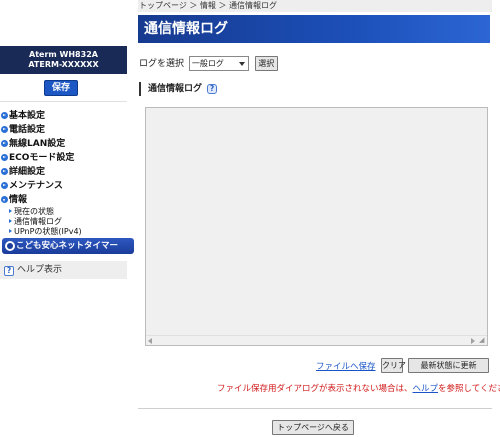 The width and height of the screenshot is (500, 437). I want to click on nav-label: ECOモード設定, so click(42, 158).